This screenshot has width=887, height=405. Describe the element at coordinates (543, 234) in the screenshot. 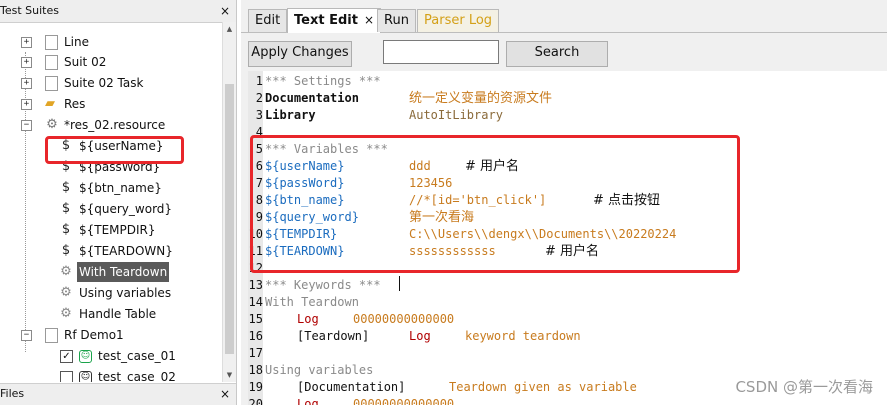

I see `variable-value: C:\\Users\\dengx\\Documents\\20220224` at that location.